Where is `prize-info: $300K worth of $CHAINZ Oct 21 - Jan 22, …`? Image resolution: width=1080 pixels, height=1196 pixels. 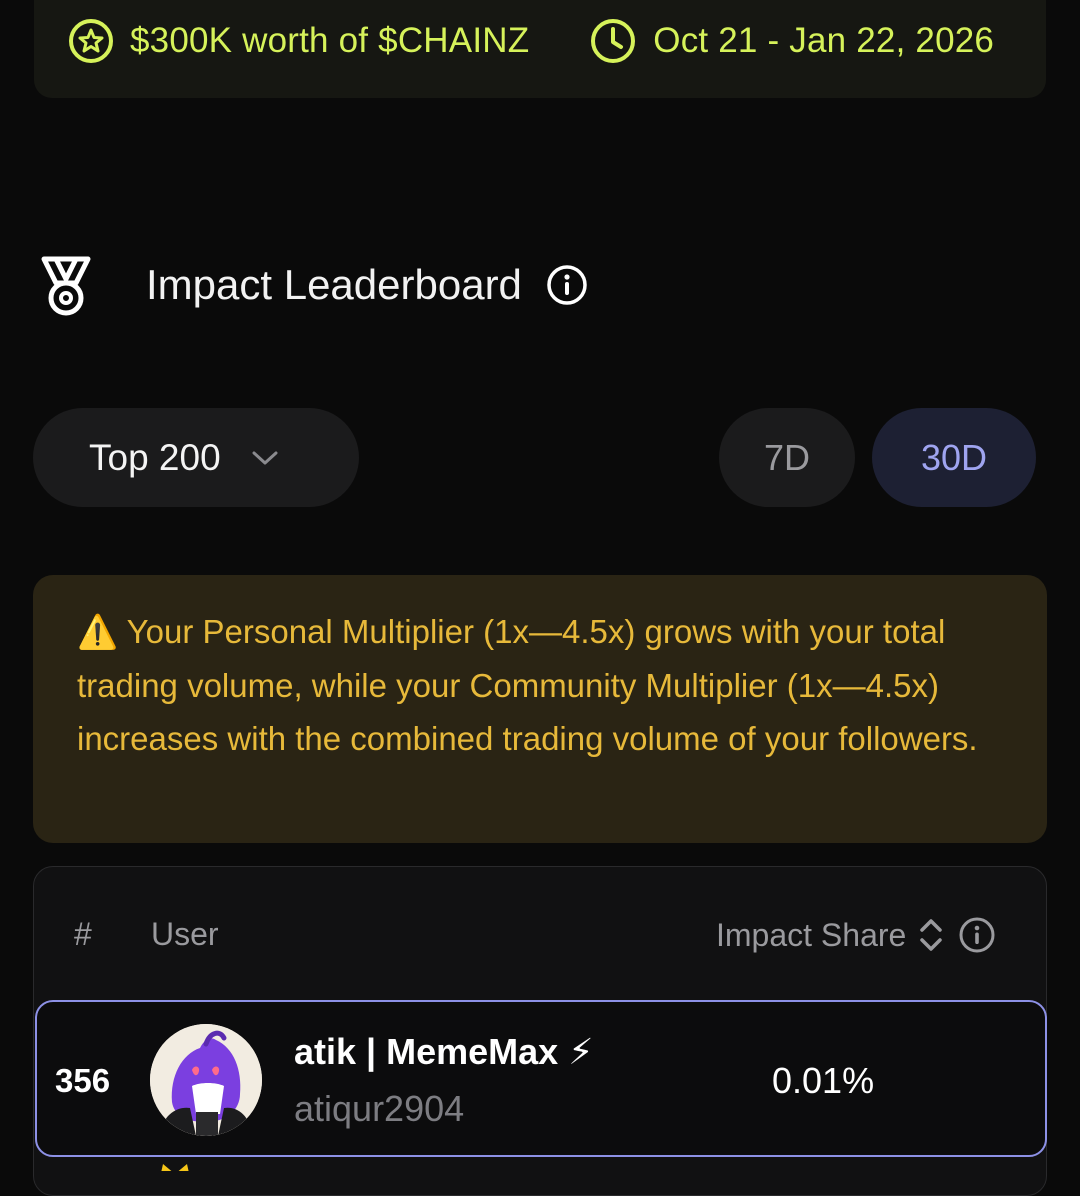 prize-info: $300K worth of $CHAINZ Oct 21 - Jan 22, … is located at coordinates (531, 41).